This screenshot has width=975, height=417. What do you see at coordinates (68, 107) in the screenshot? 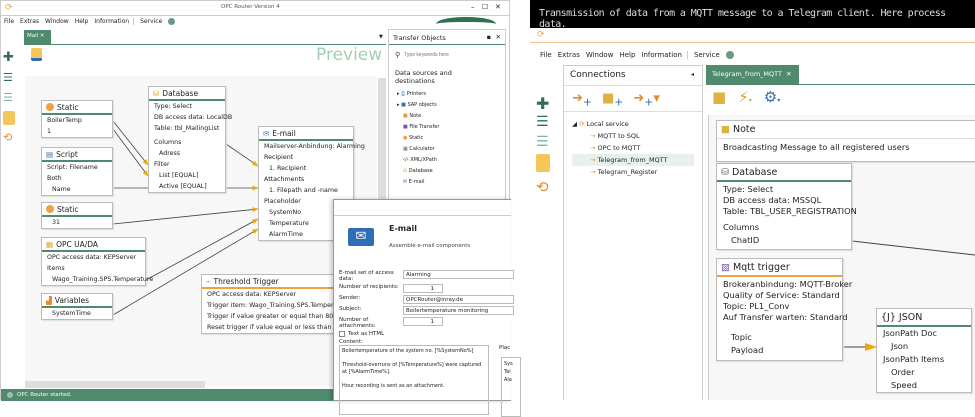
I see `node-title: Static` at bounding box center [68, 107].